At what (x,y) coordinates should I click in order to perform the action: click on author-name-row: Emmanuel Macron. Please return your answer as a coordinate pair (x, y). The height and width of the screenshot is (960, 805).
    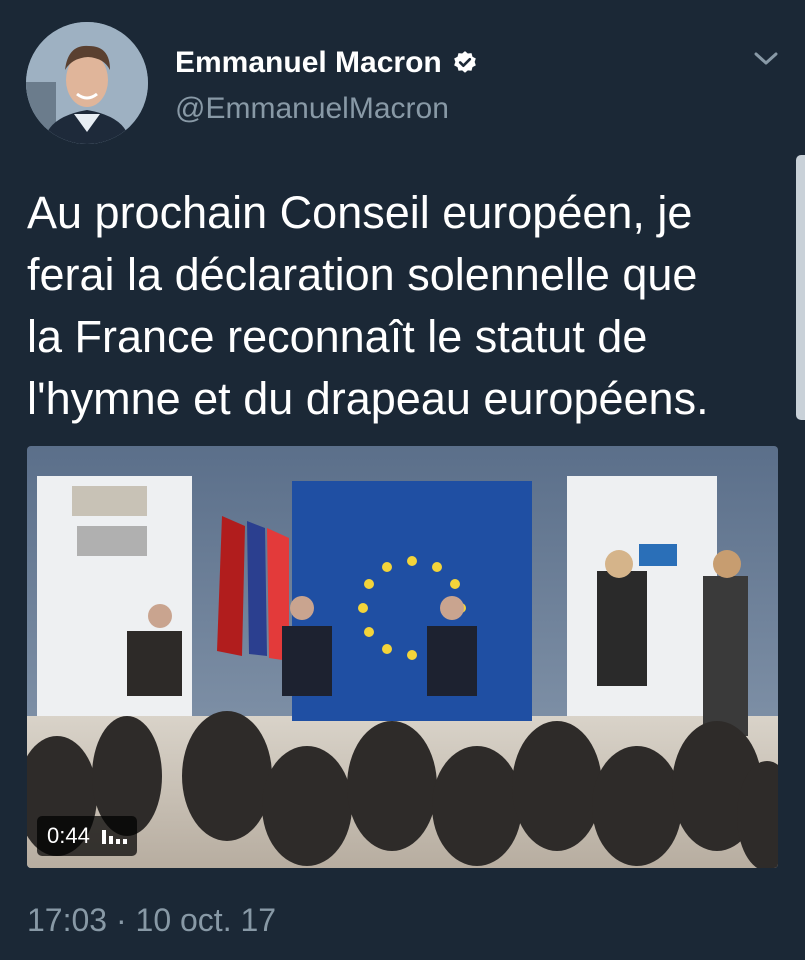
    Looking at the image, I should click on (326, 63).